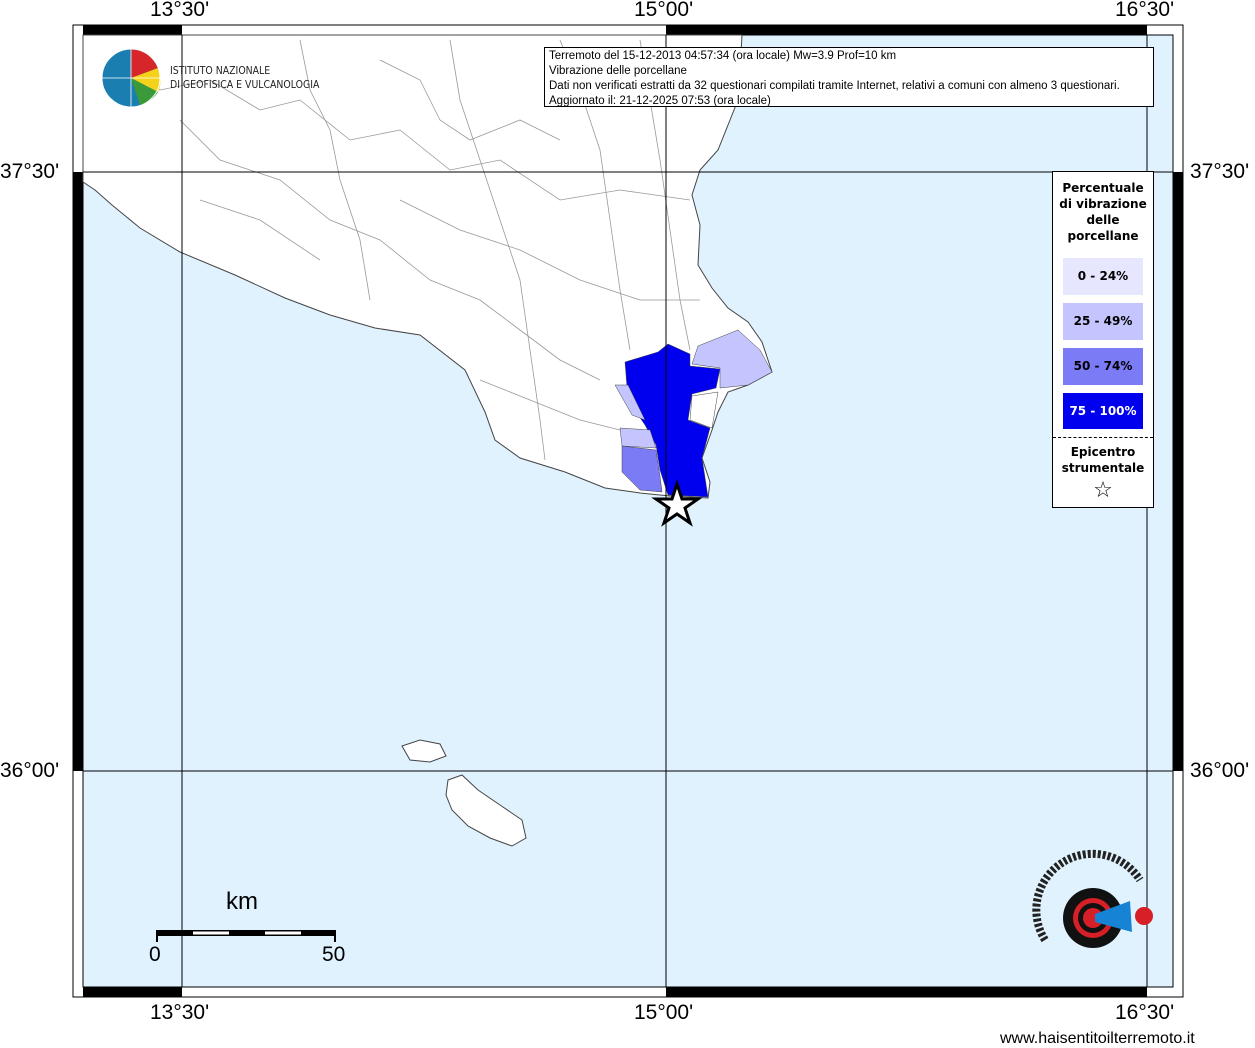 The image size is (1255, 1048). Describe the element at coordinates (664, 10) in the screenshot. I see `axis-top-label: 15°00'` at that location.